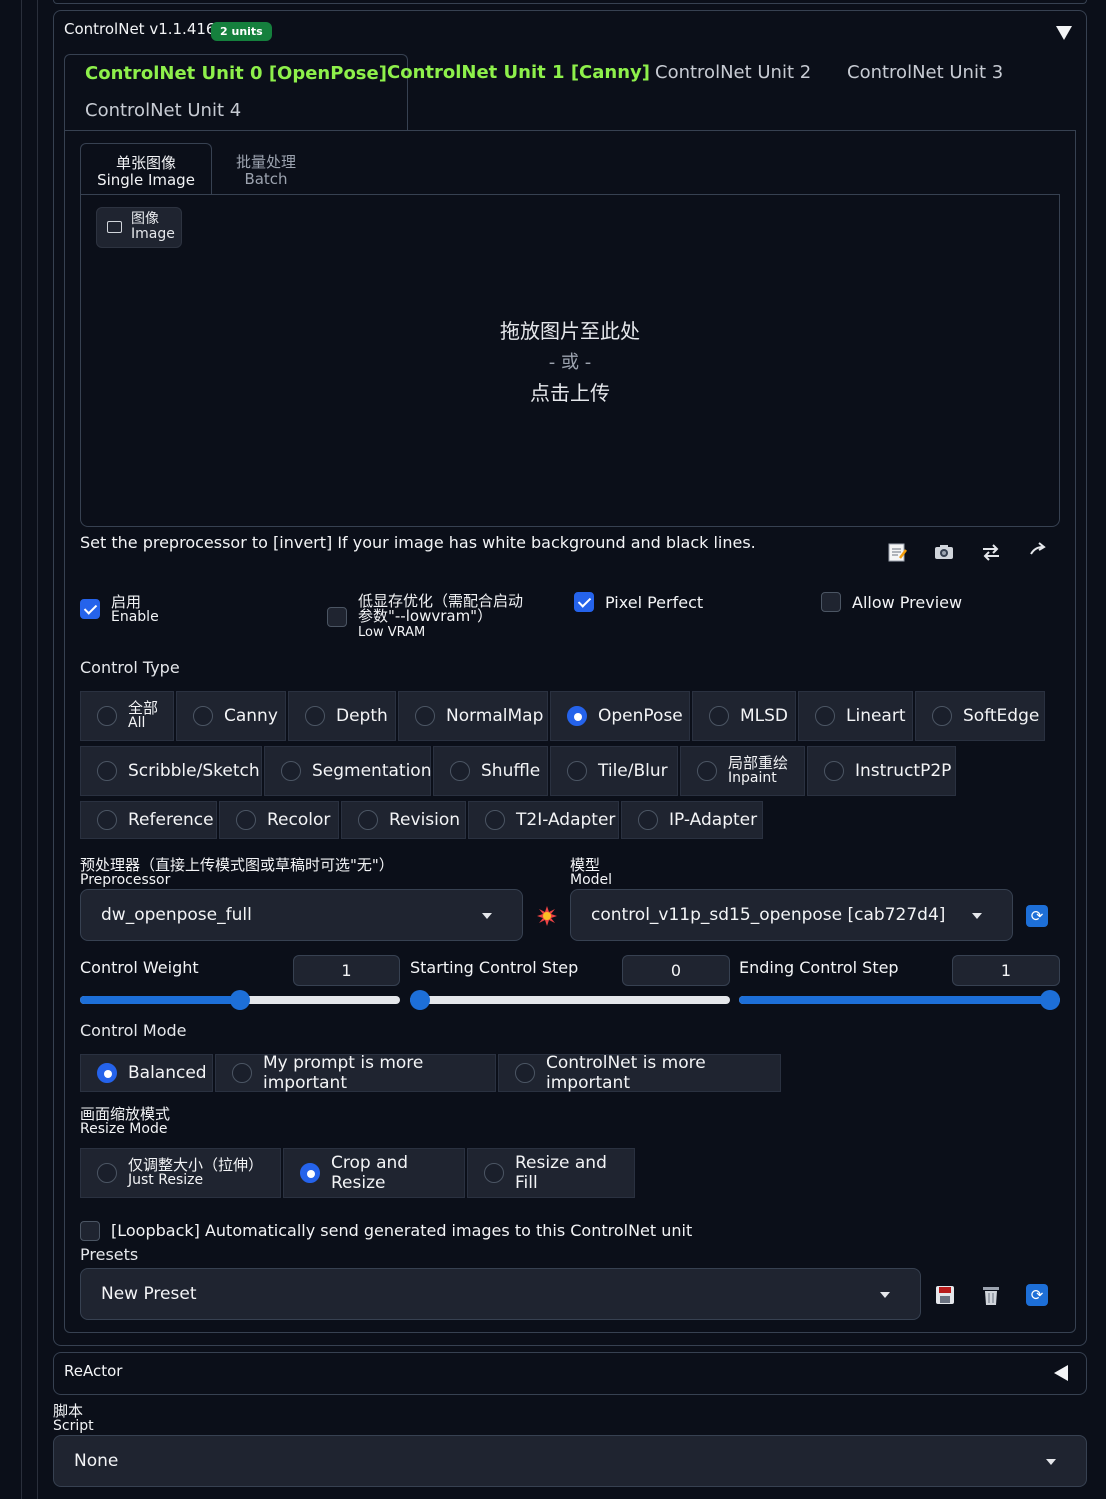  What do you see at coordinates (343, 1073) in the screenshot?
I see `radio-label: My prompt is more important` at bounding box center [343, 1073].